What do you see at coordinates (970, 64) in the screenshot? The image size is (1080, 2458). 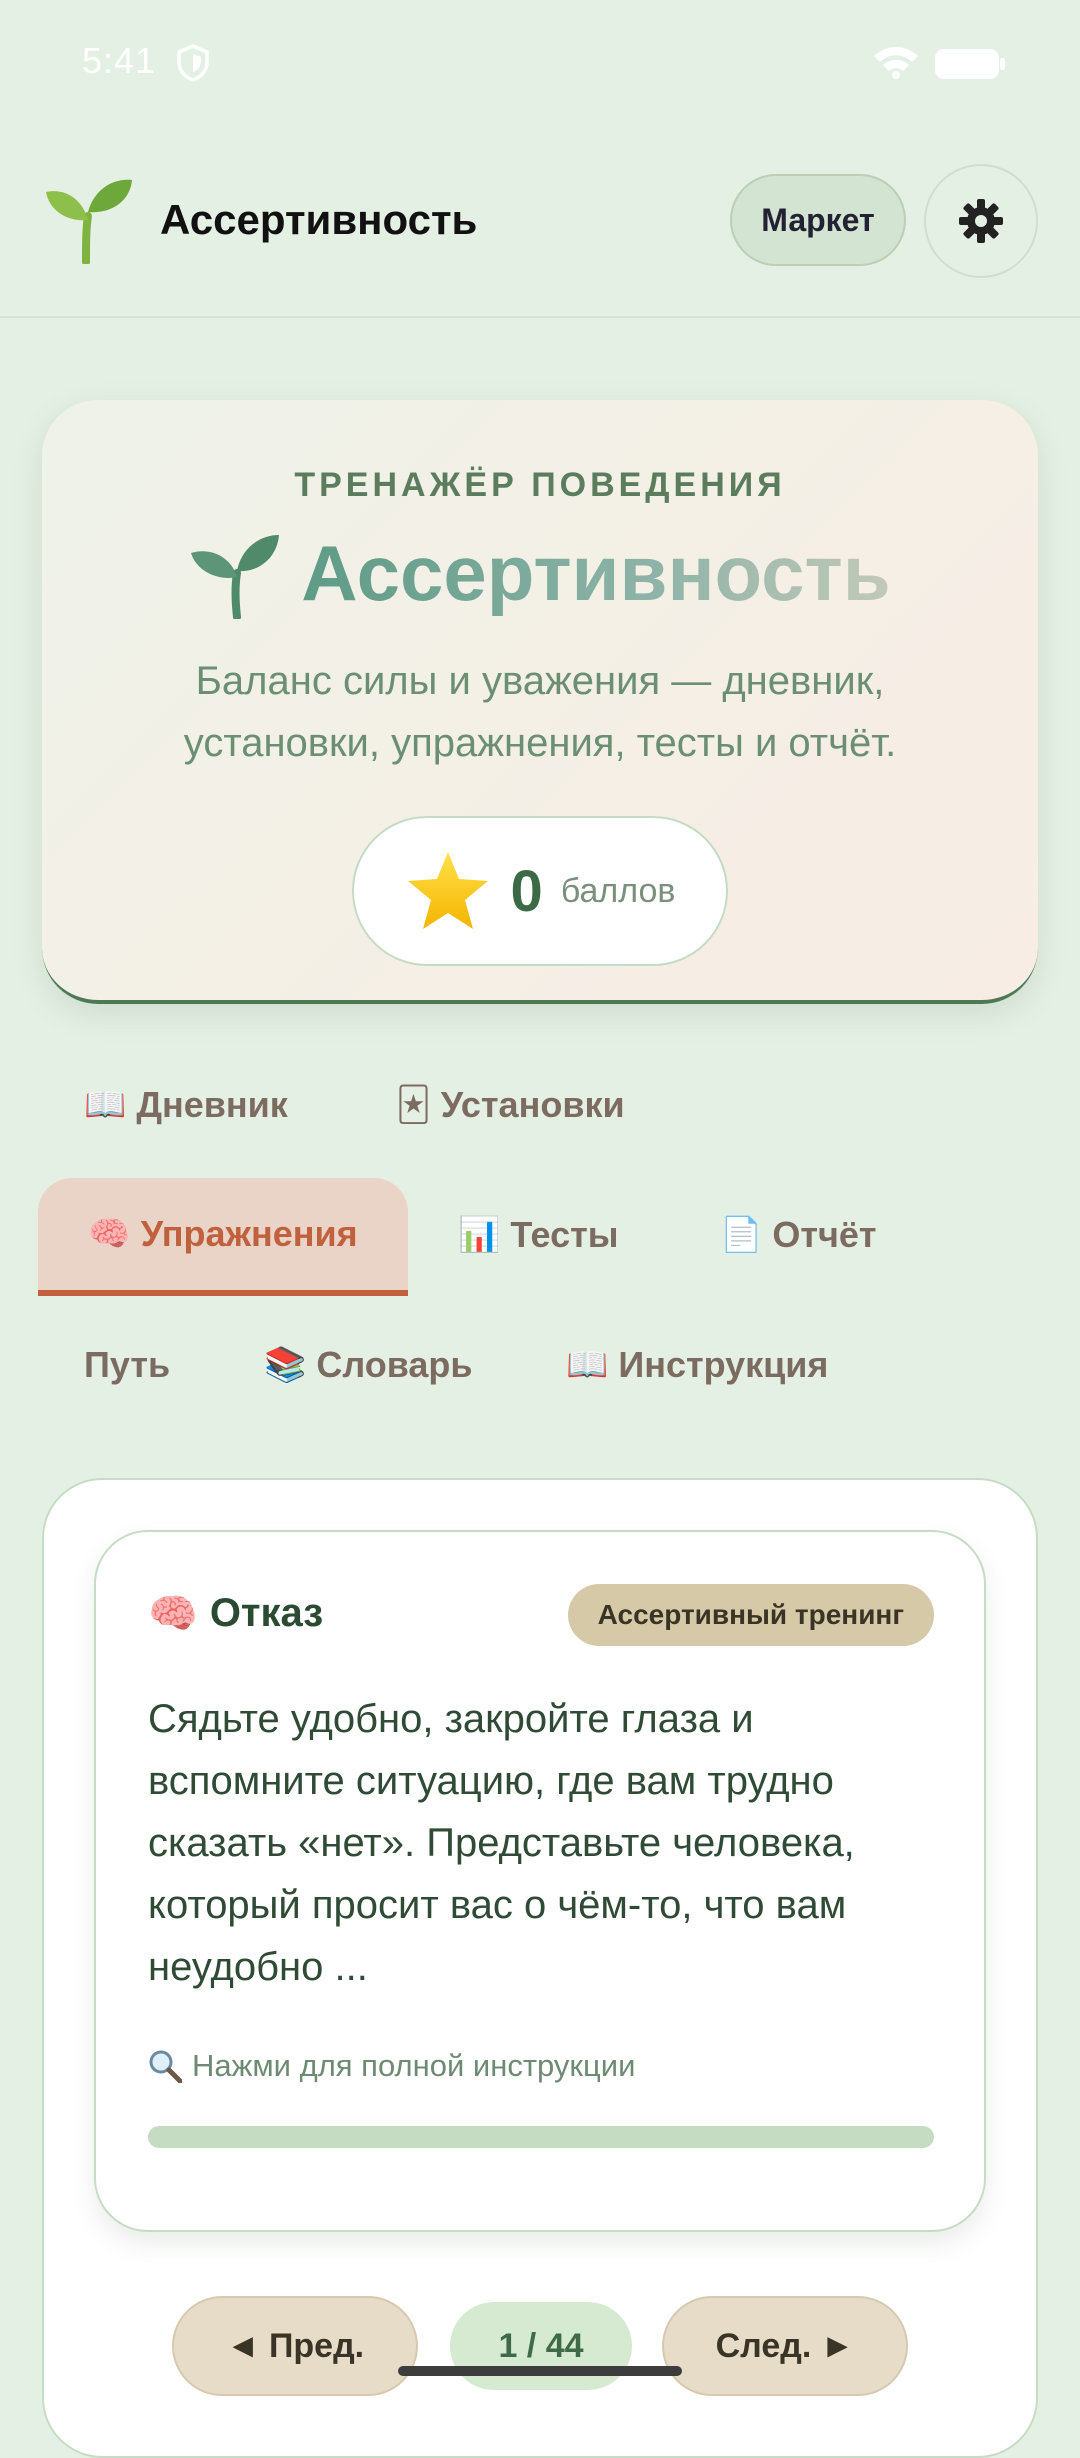 I see `battery-icon` at bounding box center [970, 64].